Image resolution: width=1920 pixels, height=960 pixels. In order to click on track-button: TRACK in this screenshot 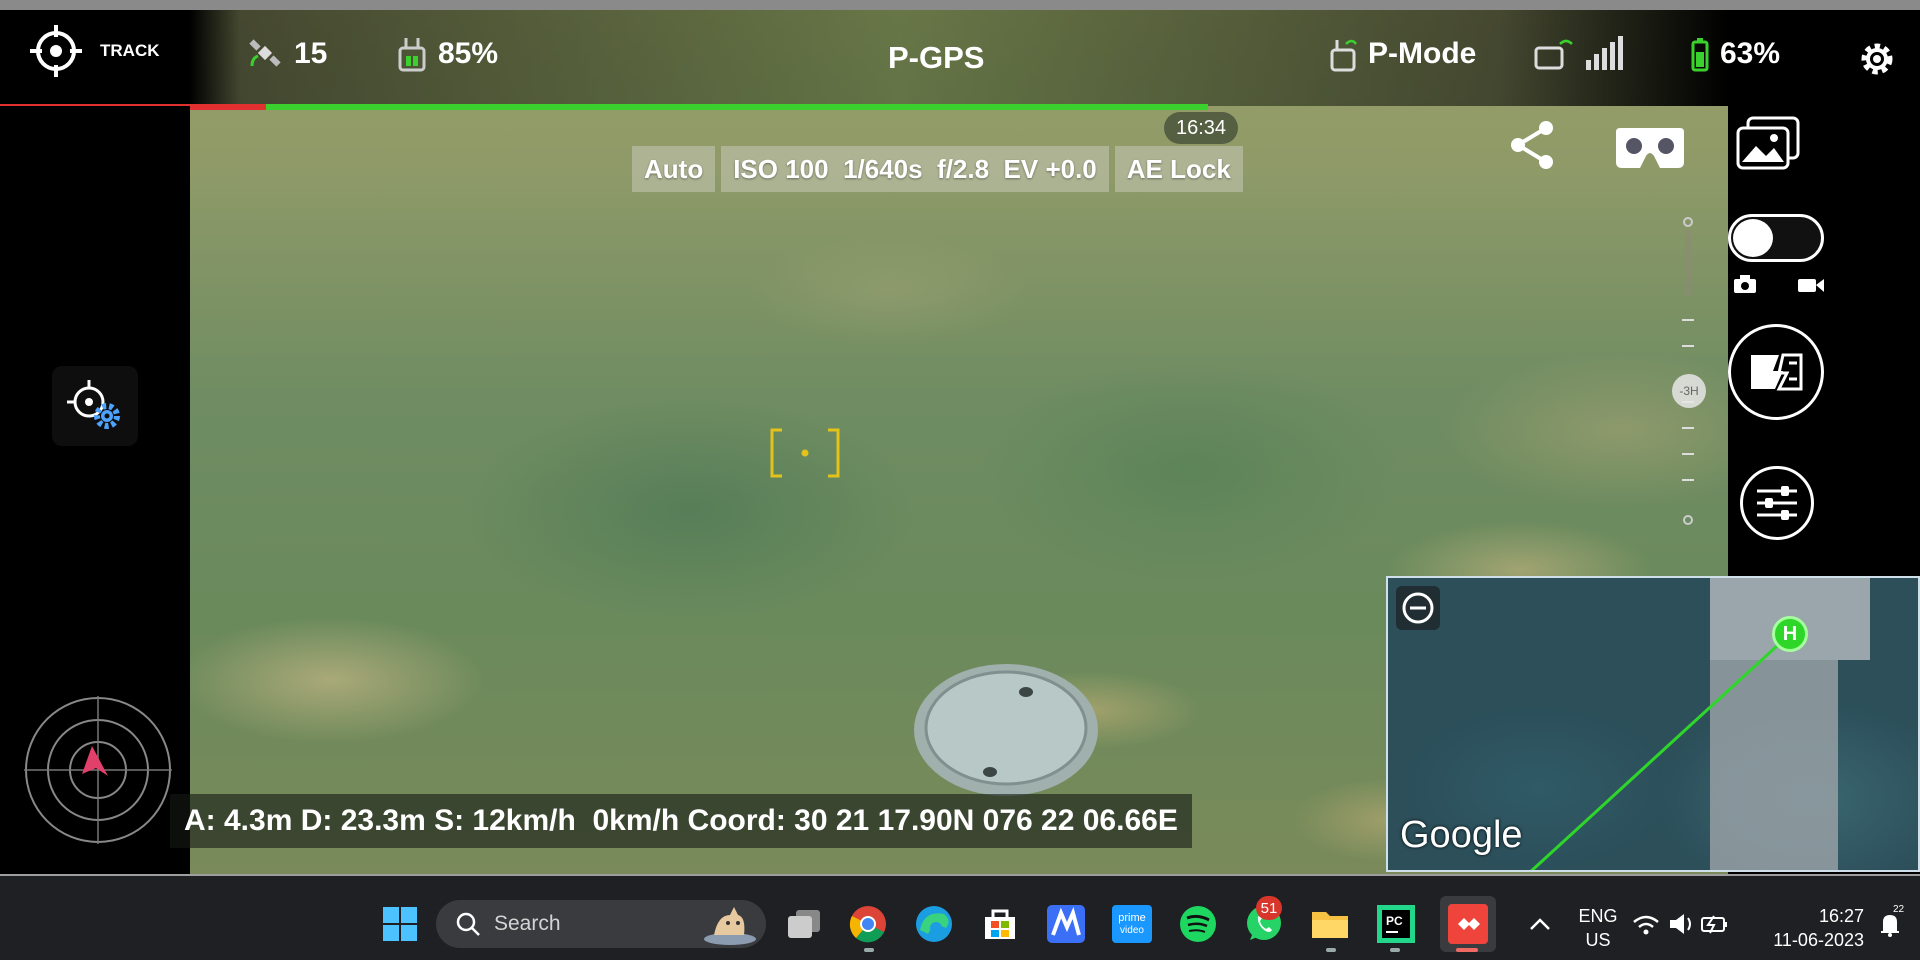, I will do `click(113, 51)`.